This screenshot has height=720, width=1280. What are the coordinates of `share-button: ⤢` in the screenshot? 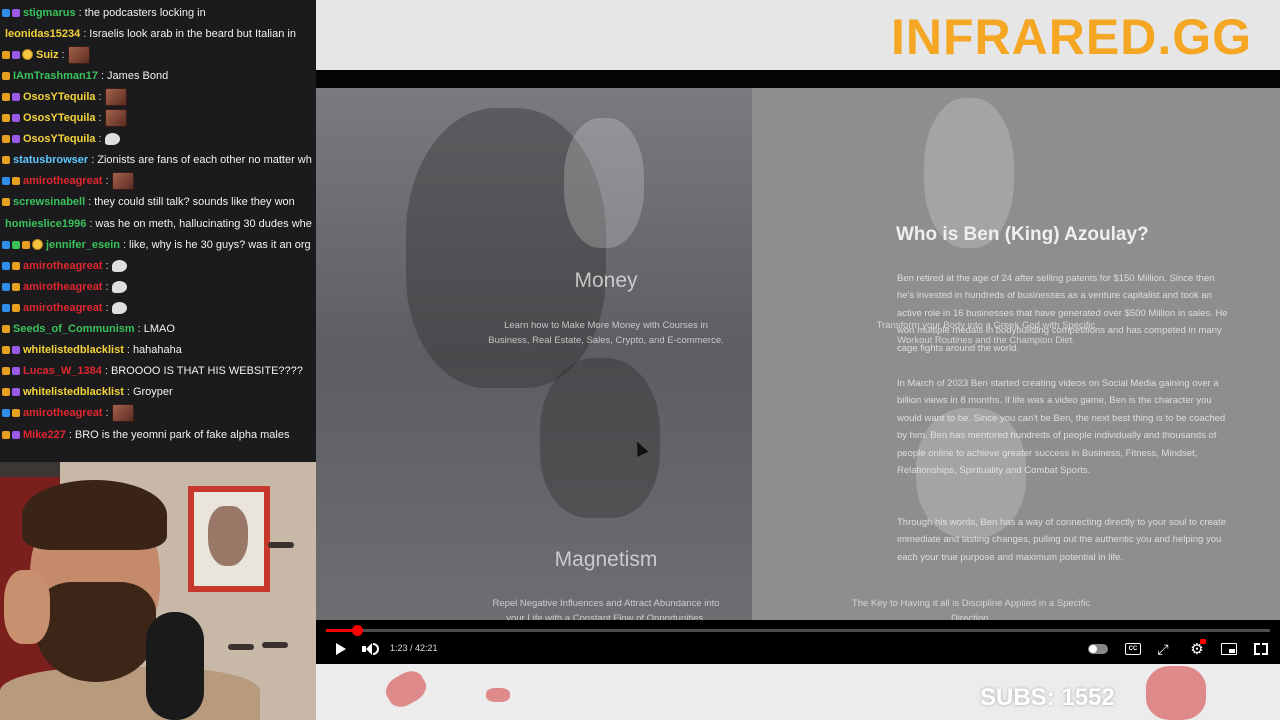 It's located at (1163, 649).